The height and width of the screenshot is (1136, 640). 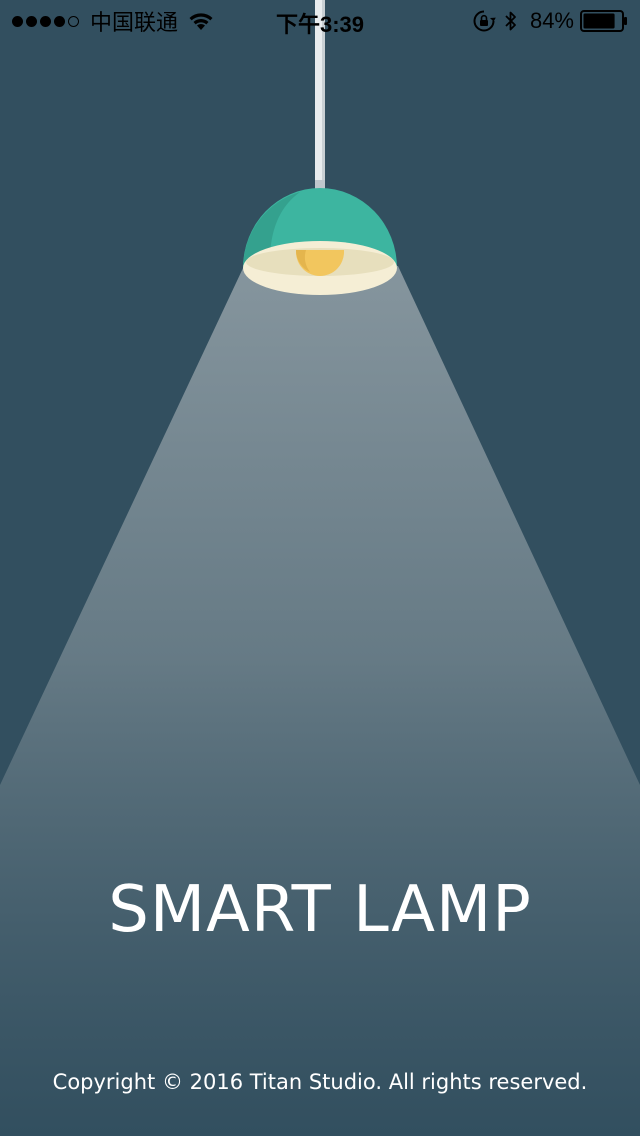 What do you see at coordinates (603, 21) in the screenshot?
I see `battery-icon` at bounding box center [603, 21].